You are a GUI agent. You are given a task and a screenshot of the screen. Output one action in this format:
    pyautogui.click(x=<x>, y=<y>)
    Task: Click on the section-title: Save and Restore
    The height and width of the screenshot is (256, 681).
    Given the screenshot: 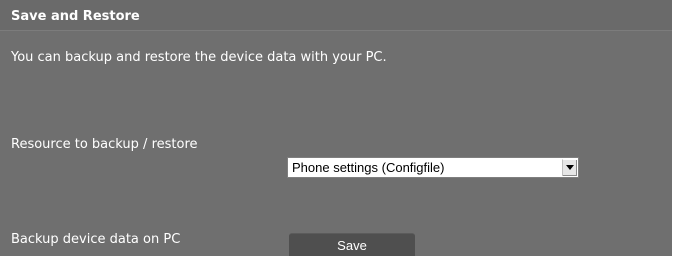 What is the action you would take?
    pyautogui.click(x=75, y=16)
    